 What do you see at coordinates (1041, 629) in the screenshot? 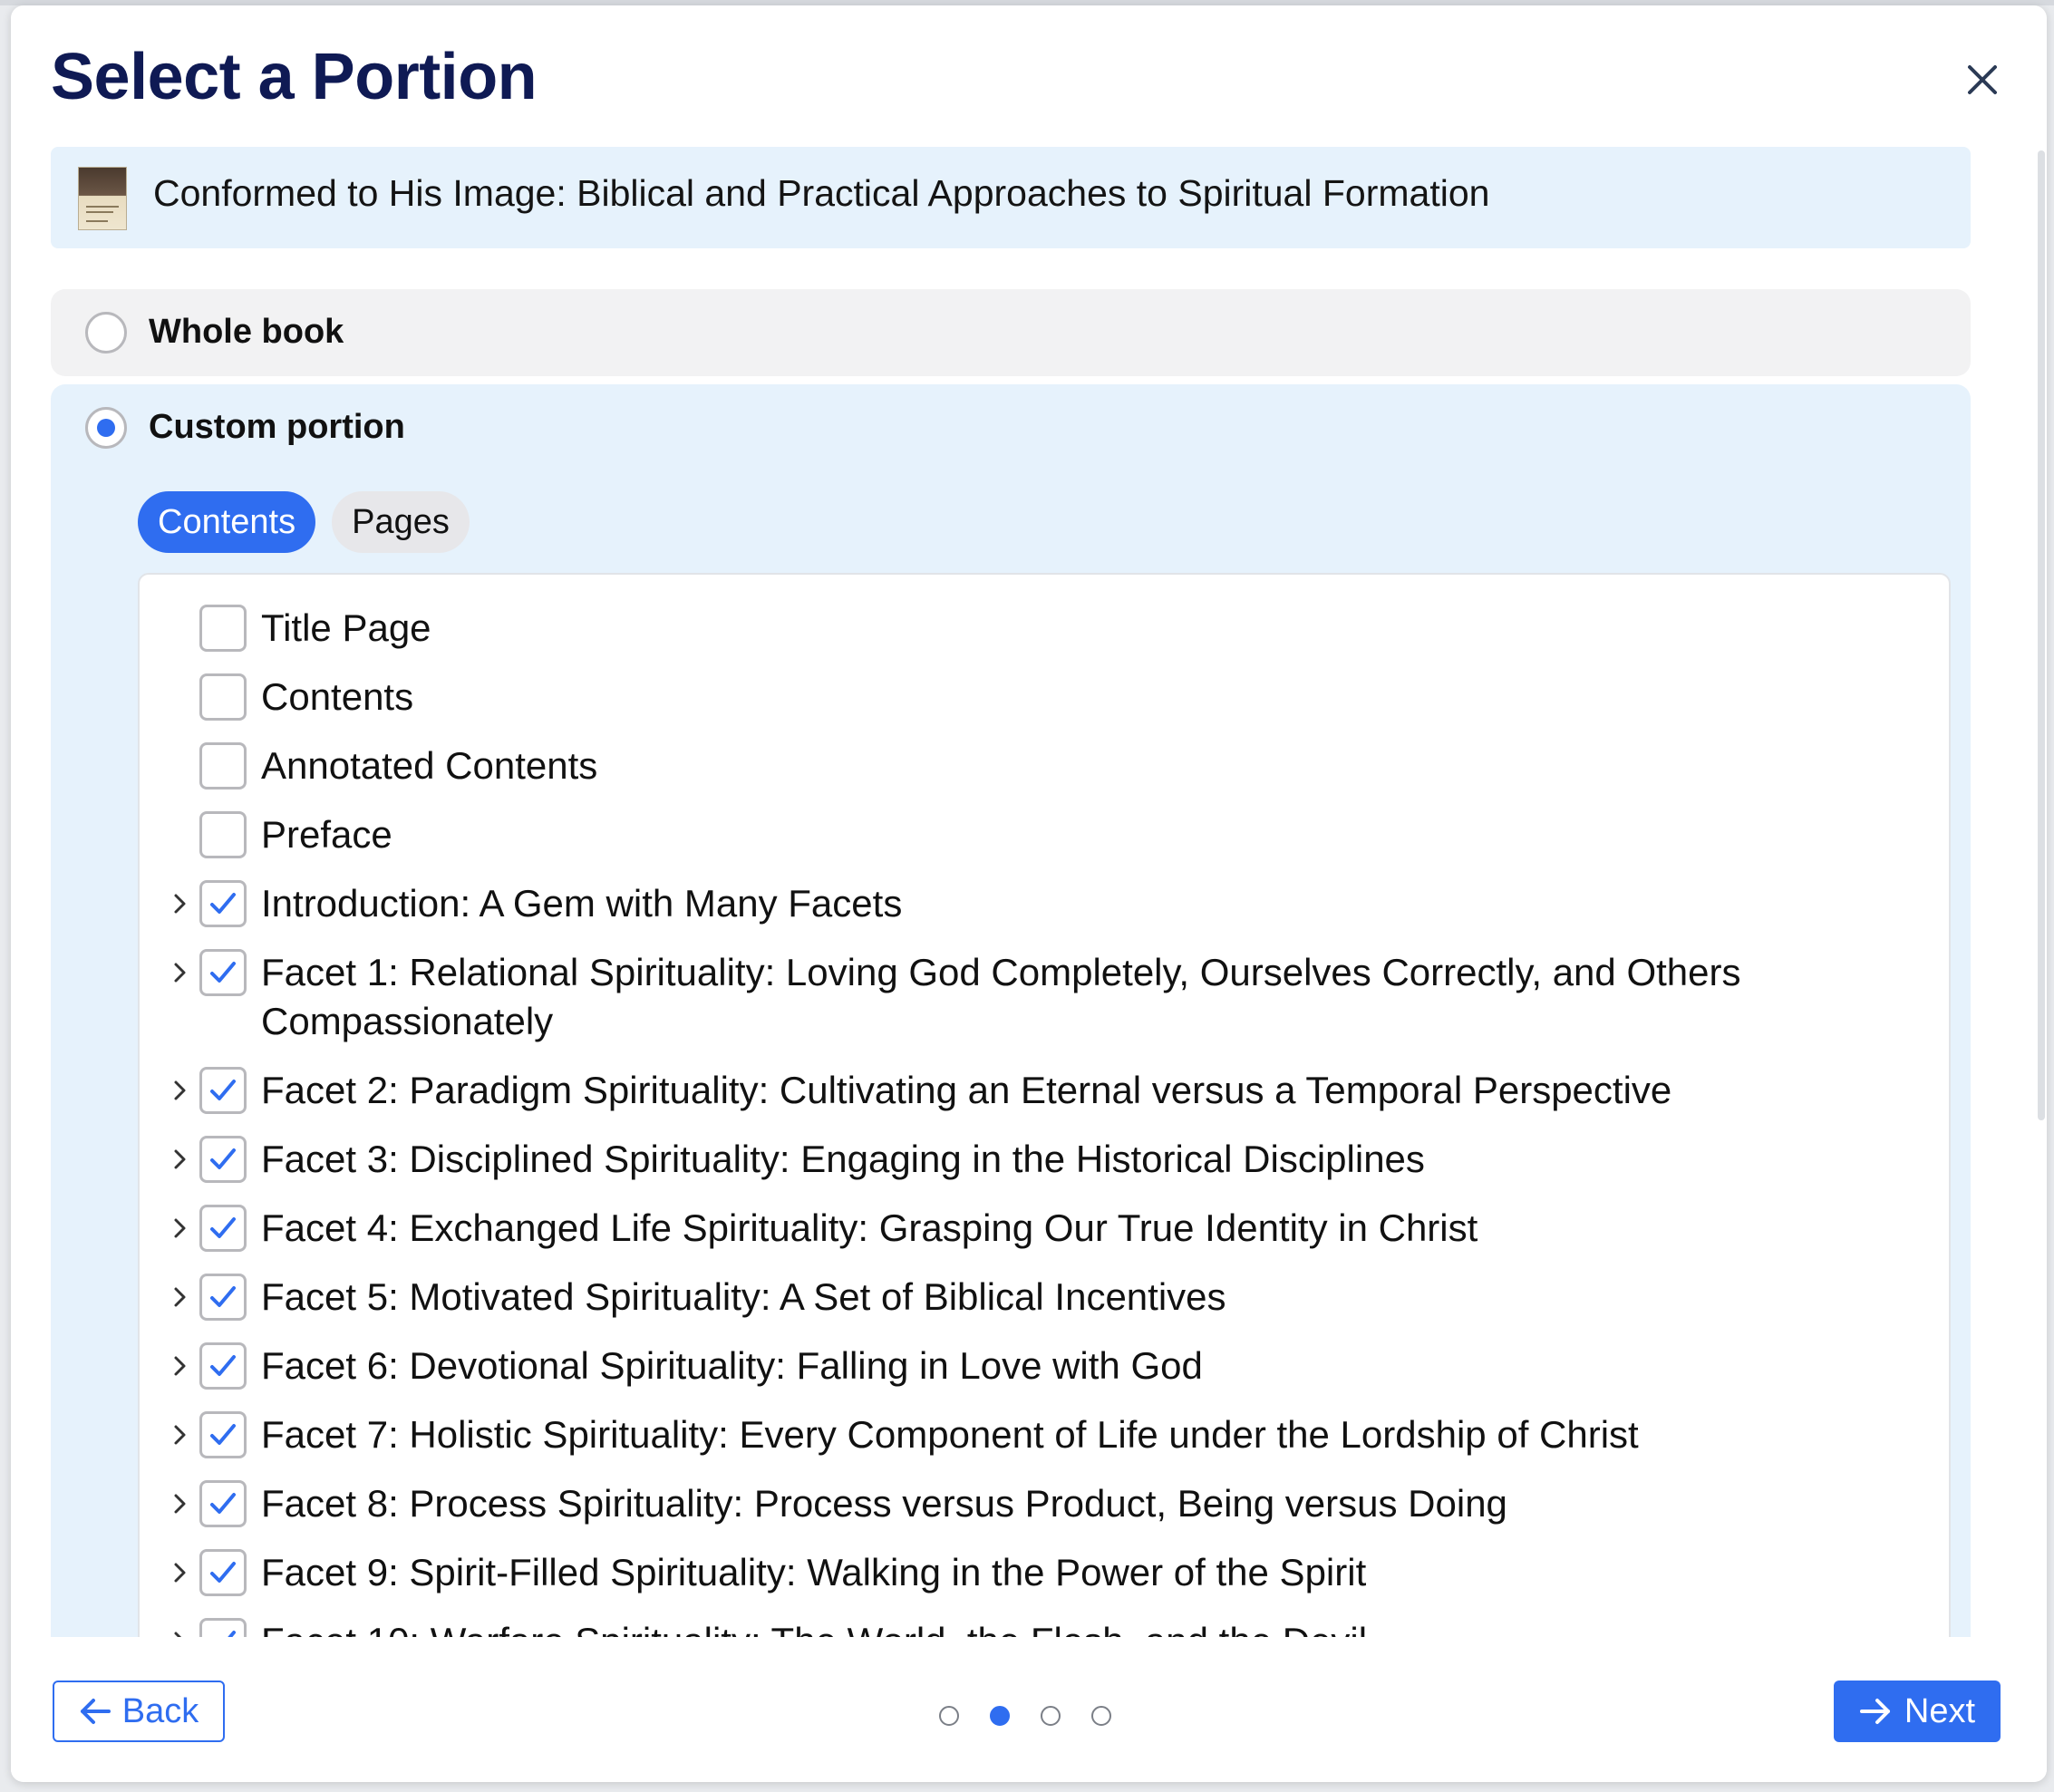
I see `contents-item: Title Page` at bounding box center [1041, 629].